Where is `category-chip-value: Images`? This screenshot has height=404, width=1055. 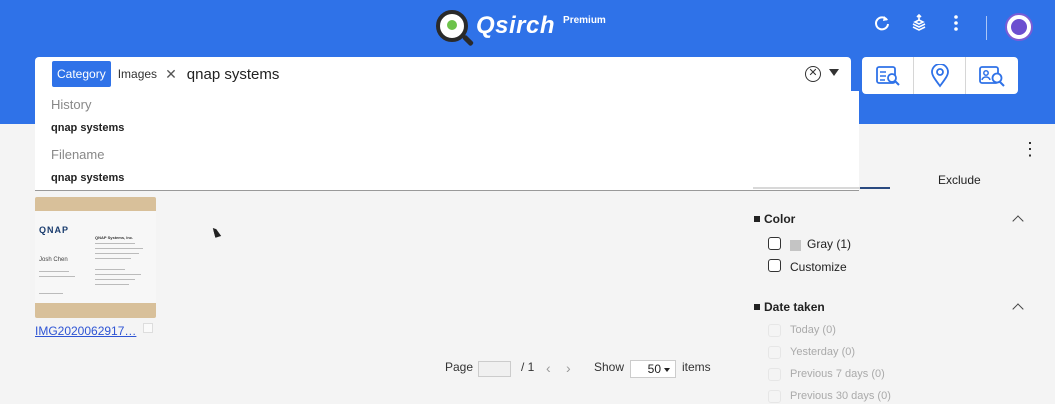
category-chip-value: Images is located at coordinates (137, 74).